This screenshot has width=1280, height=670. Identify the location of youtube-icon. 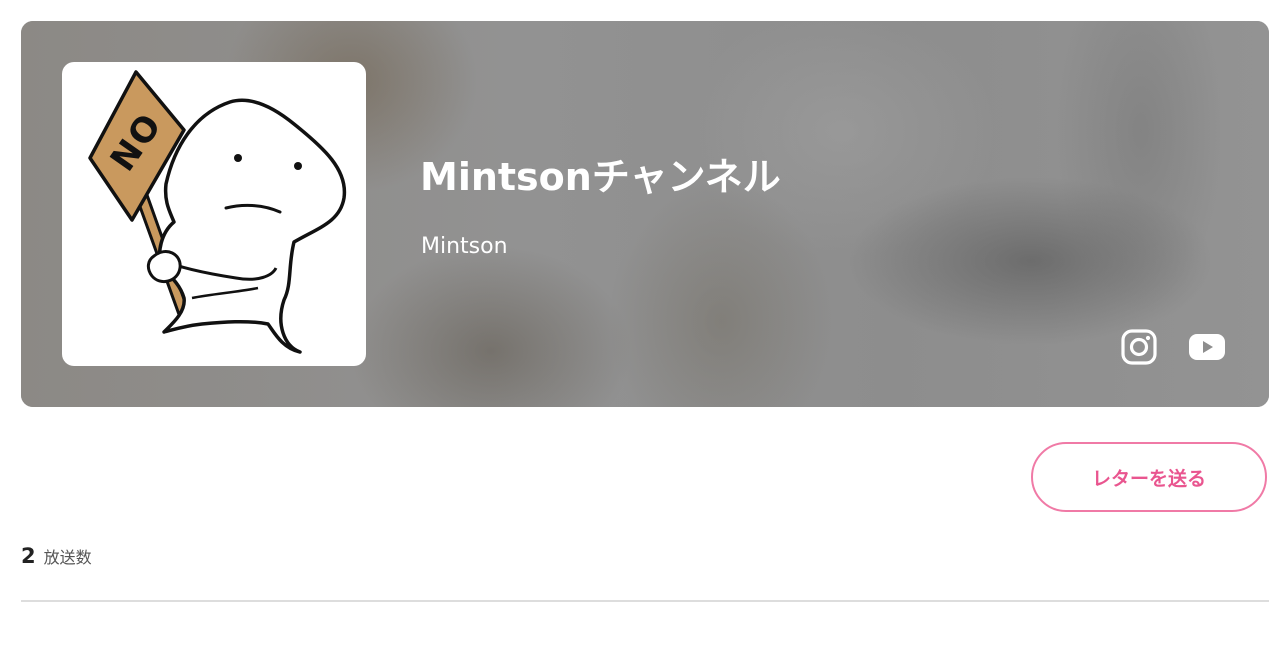
(1207, 347).